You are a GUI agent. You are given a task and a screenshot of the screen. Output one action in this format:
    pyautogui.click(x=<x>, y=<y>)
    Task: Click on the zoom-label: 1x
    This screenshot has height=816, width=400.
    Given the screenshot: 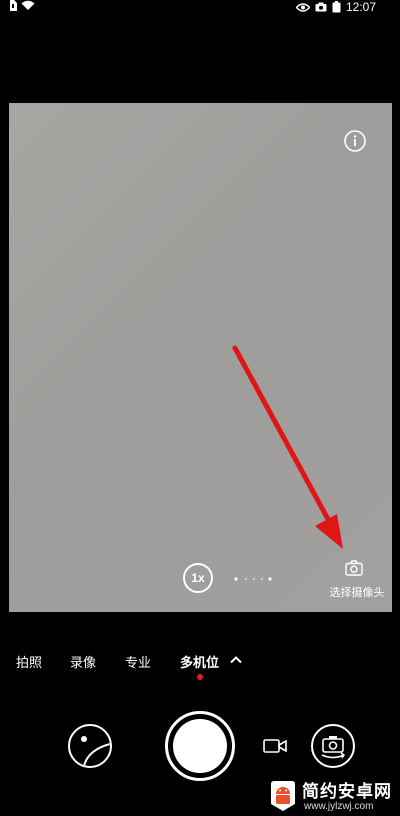 What is the action you would take?
    pyautogui.click(x=198, y=578)
    